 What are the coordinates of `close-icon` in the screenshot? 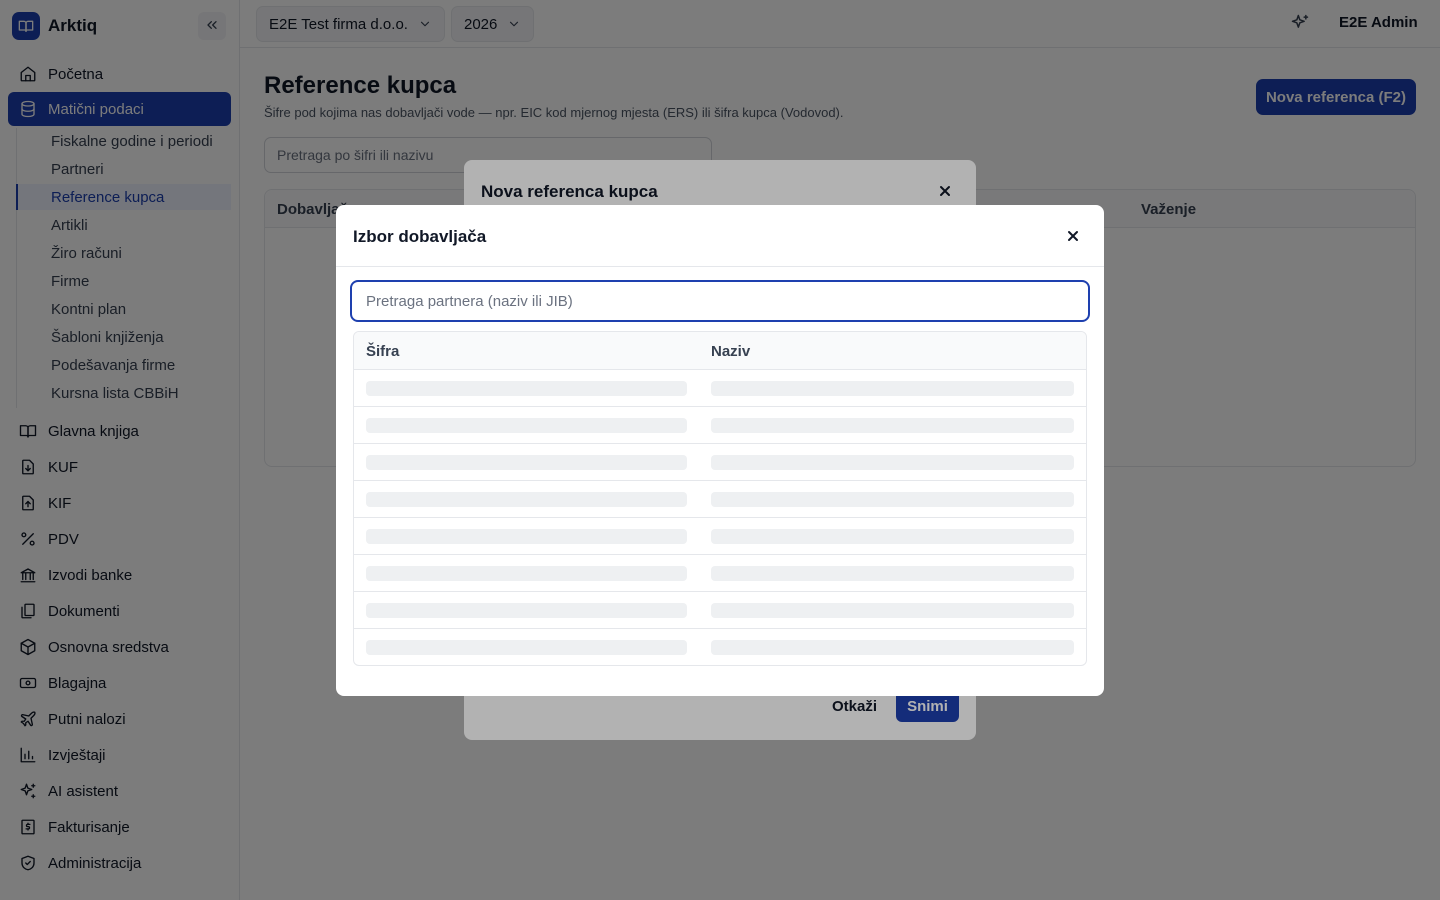 It's located at (1073, 236).